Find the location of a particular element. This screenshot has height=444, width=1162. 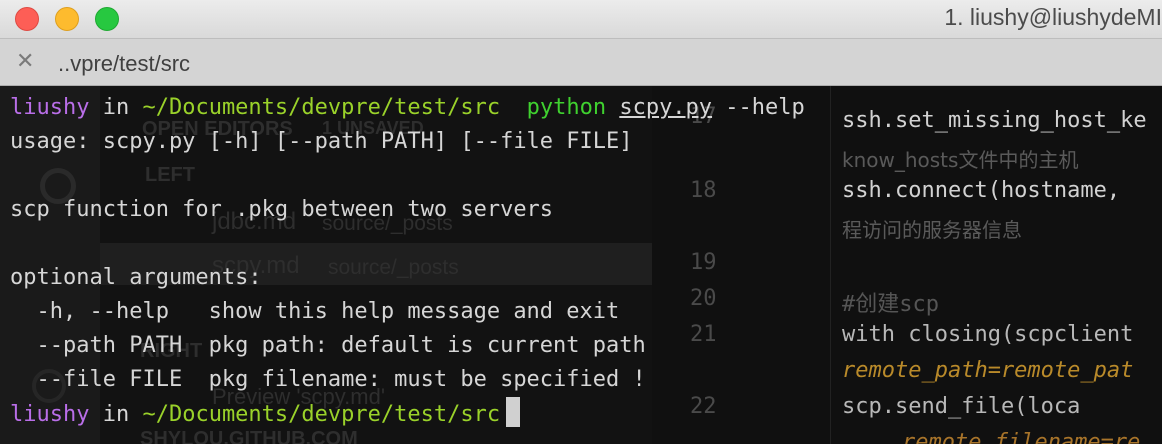

ghost-code-line: with closing(scpclient is located at coordinates (988, 334).